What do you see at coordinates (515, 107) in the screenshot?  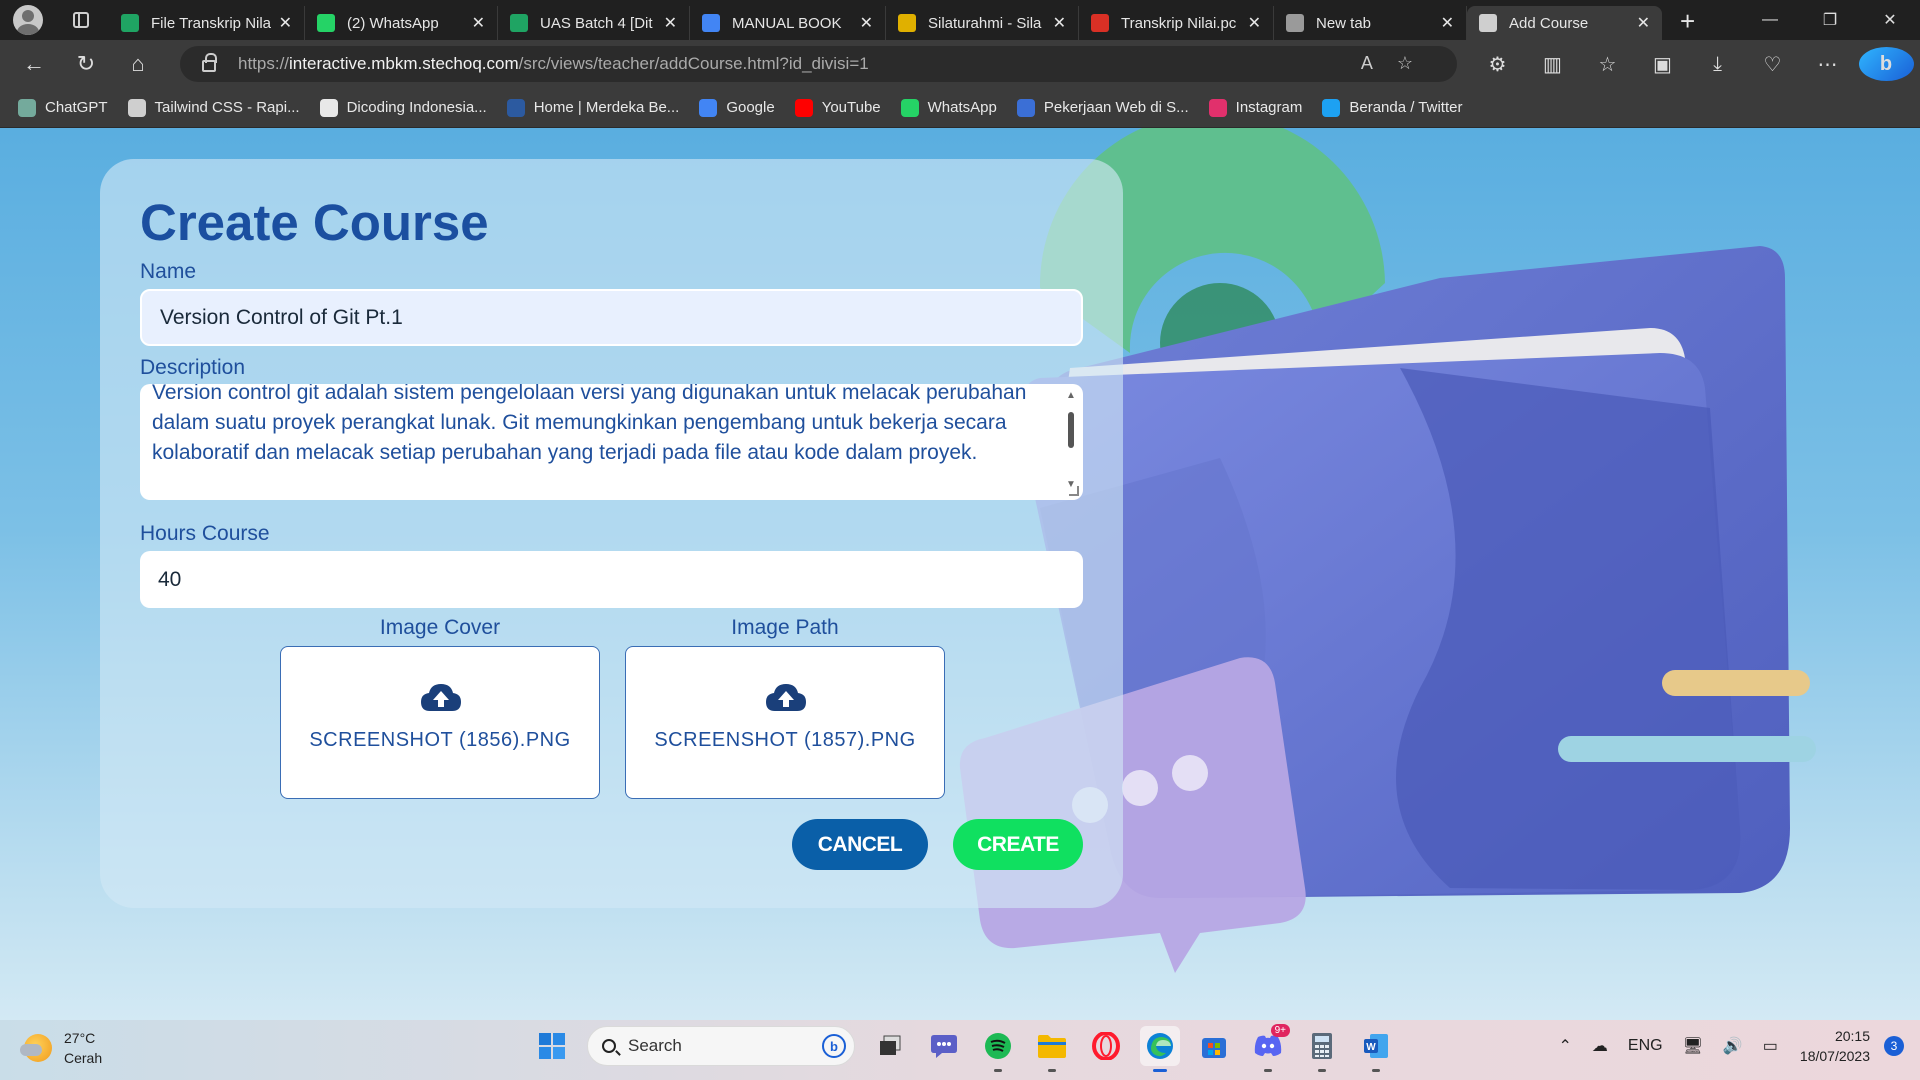 I see `merdeka-icon` at bounding box center [515, 107].